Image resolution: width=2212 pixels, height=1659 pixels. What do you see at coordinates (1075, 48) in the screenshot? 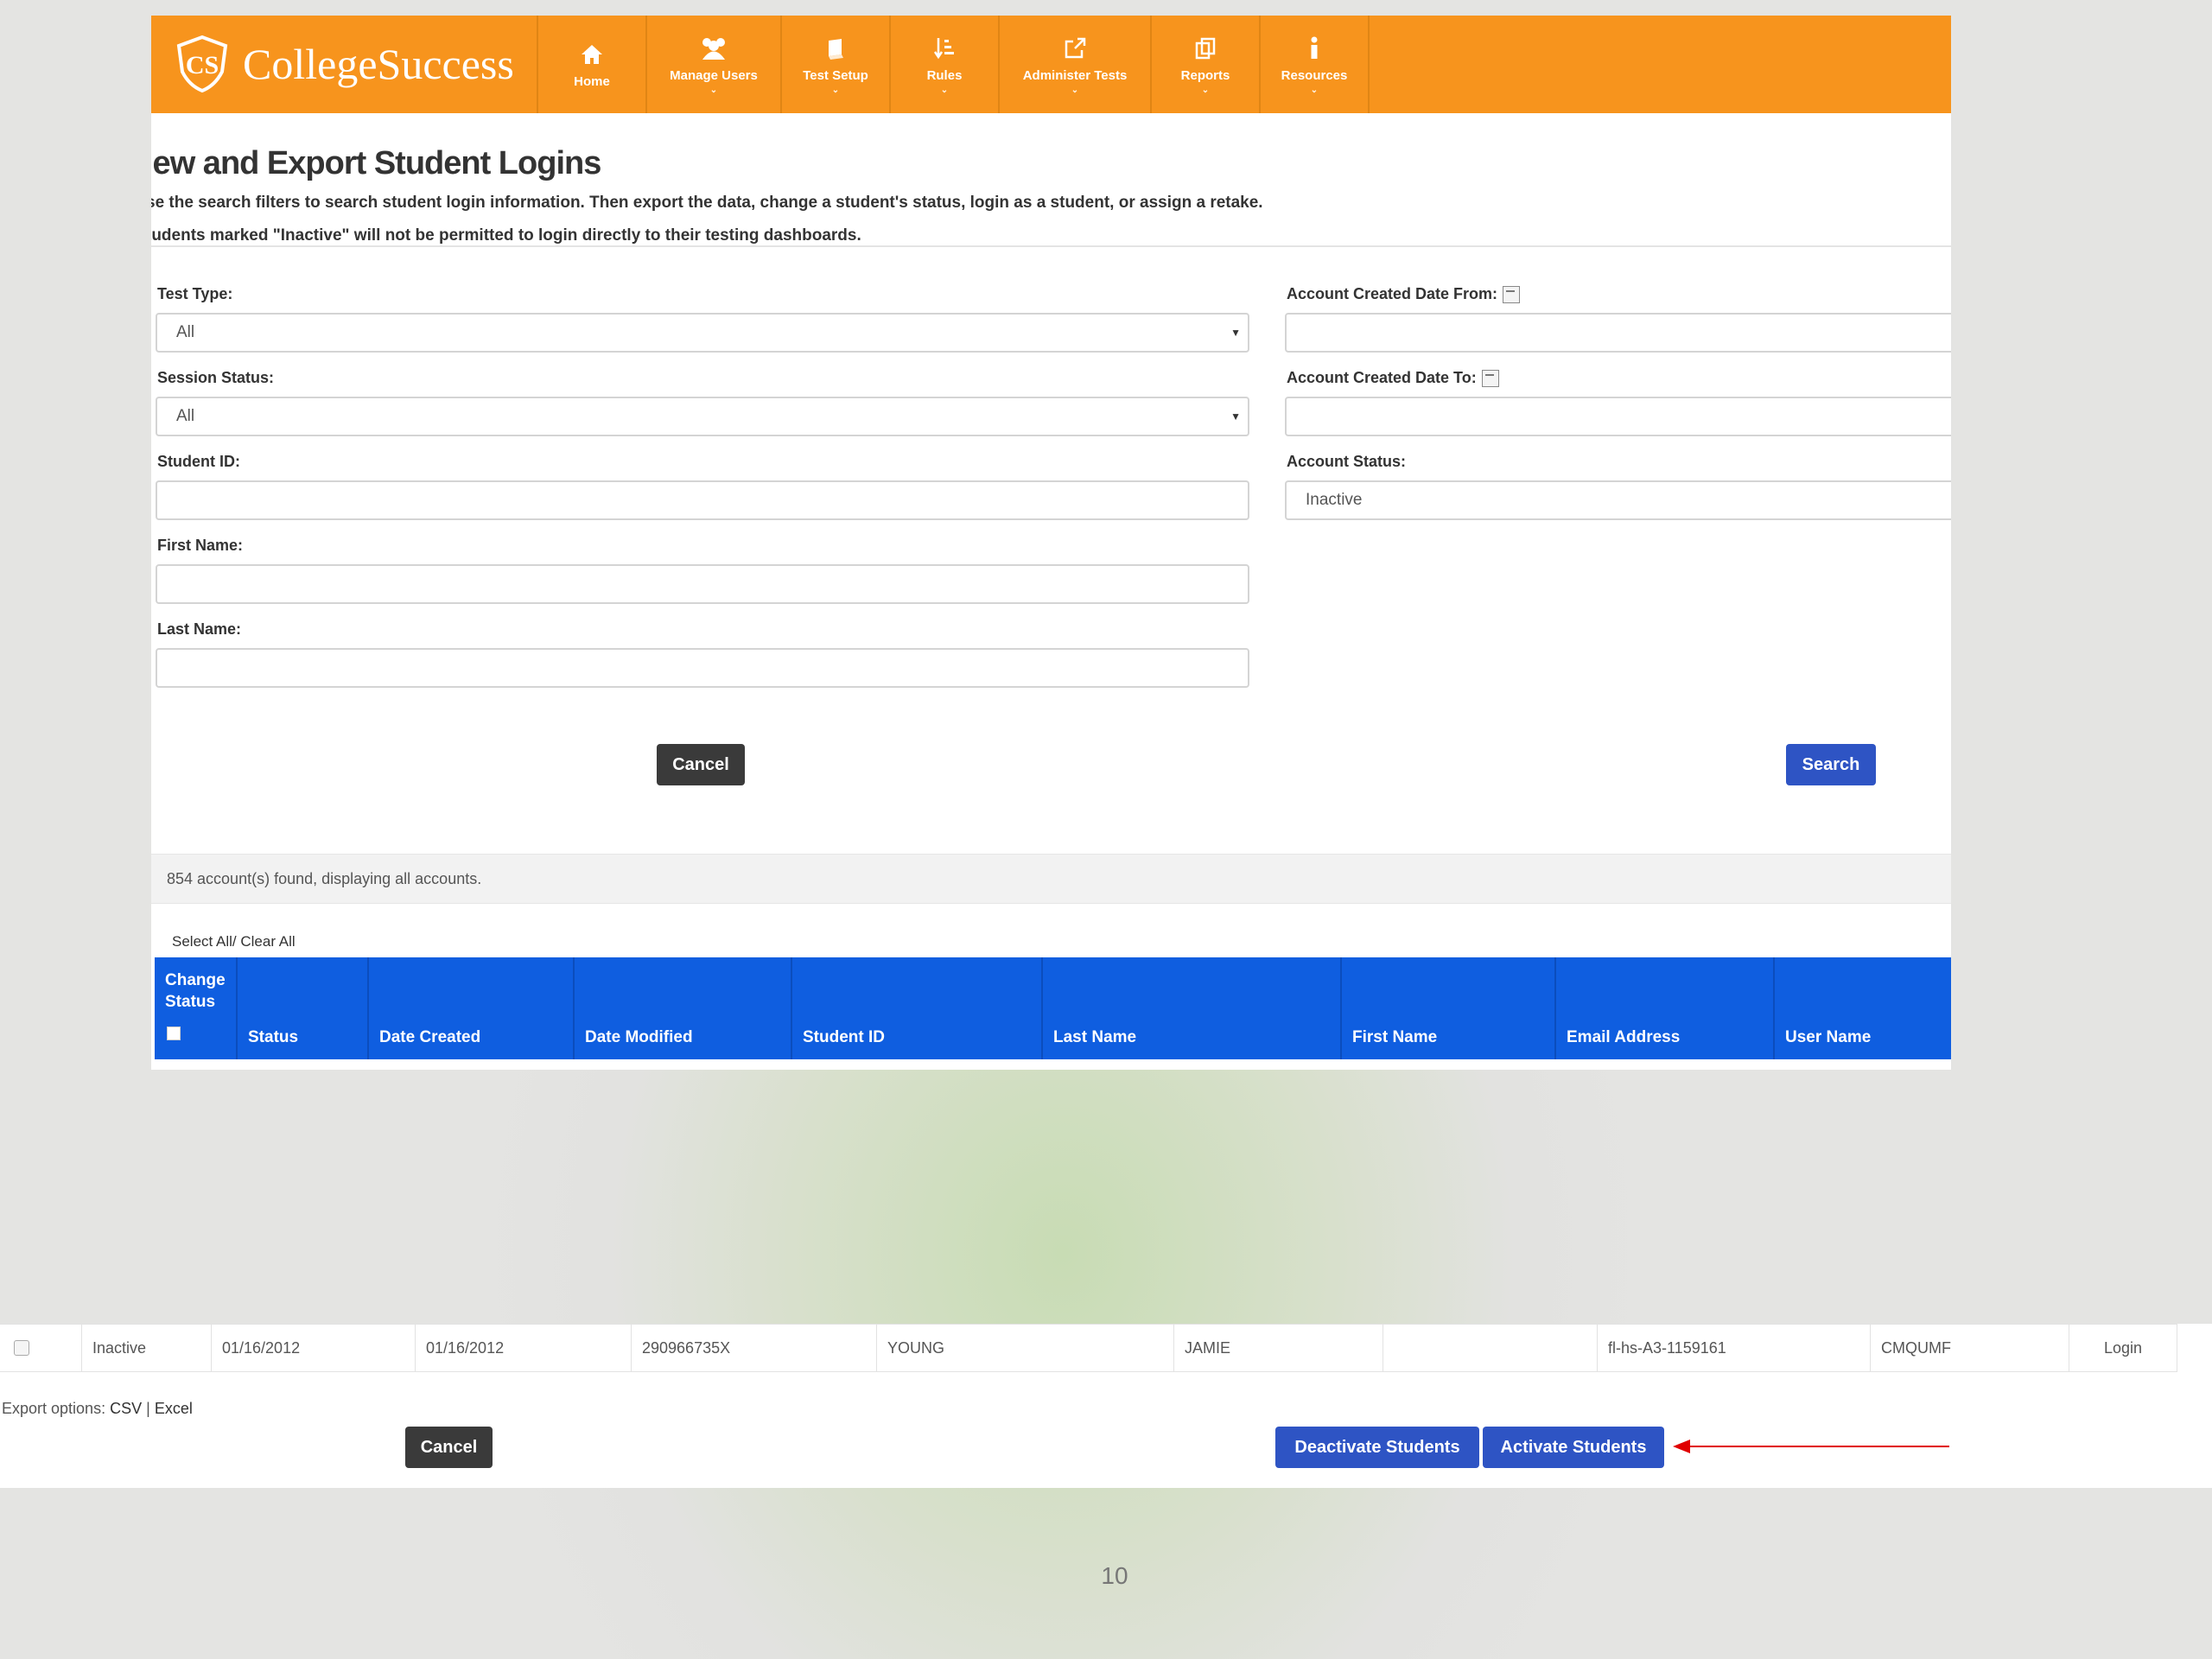
I see `external-link-icon` at bounding box center [1075, 48].